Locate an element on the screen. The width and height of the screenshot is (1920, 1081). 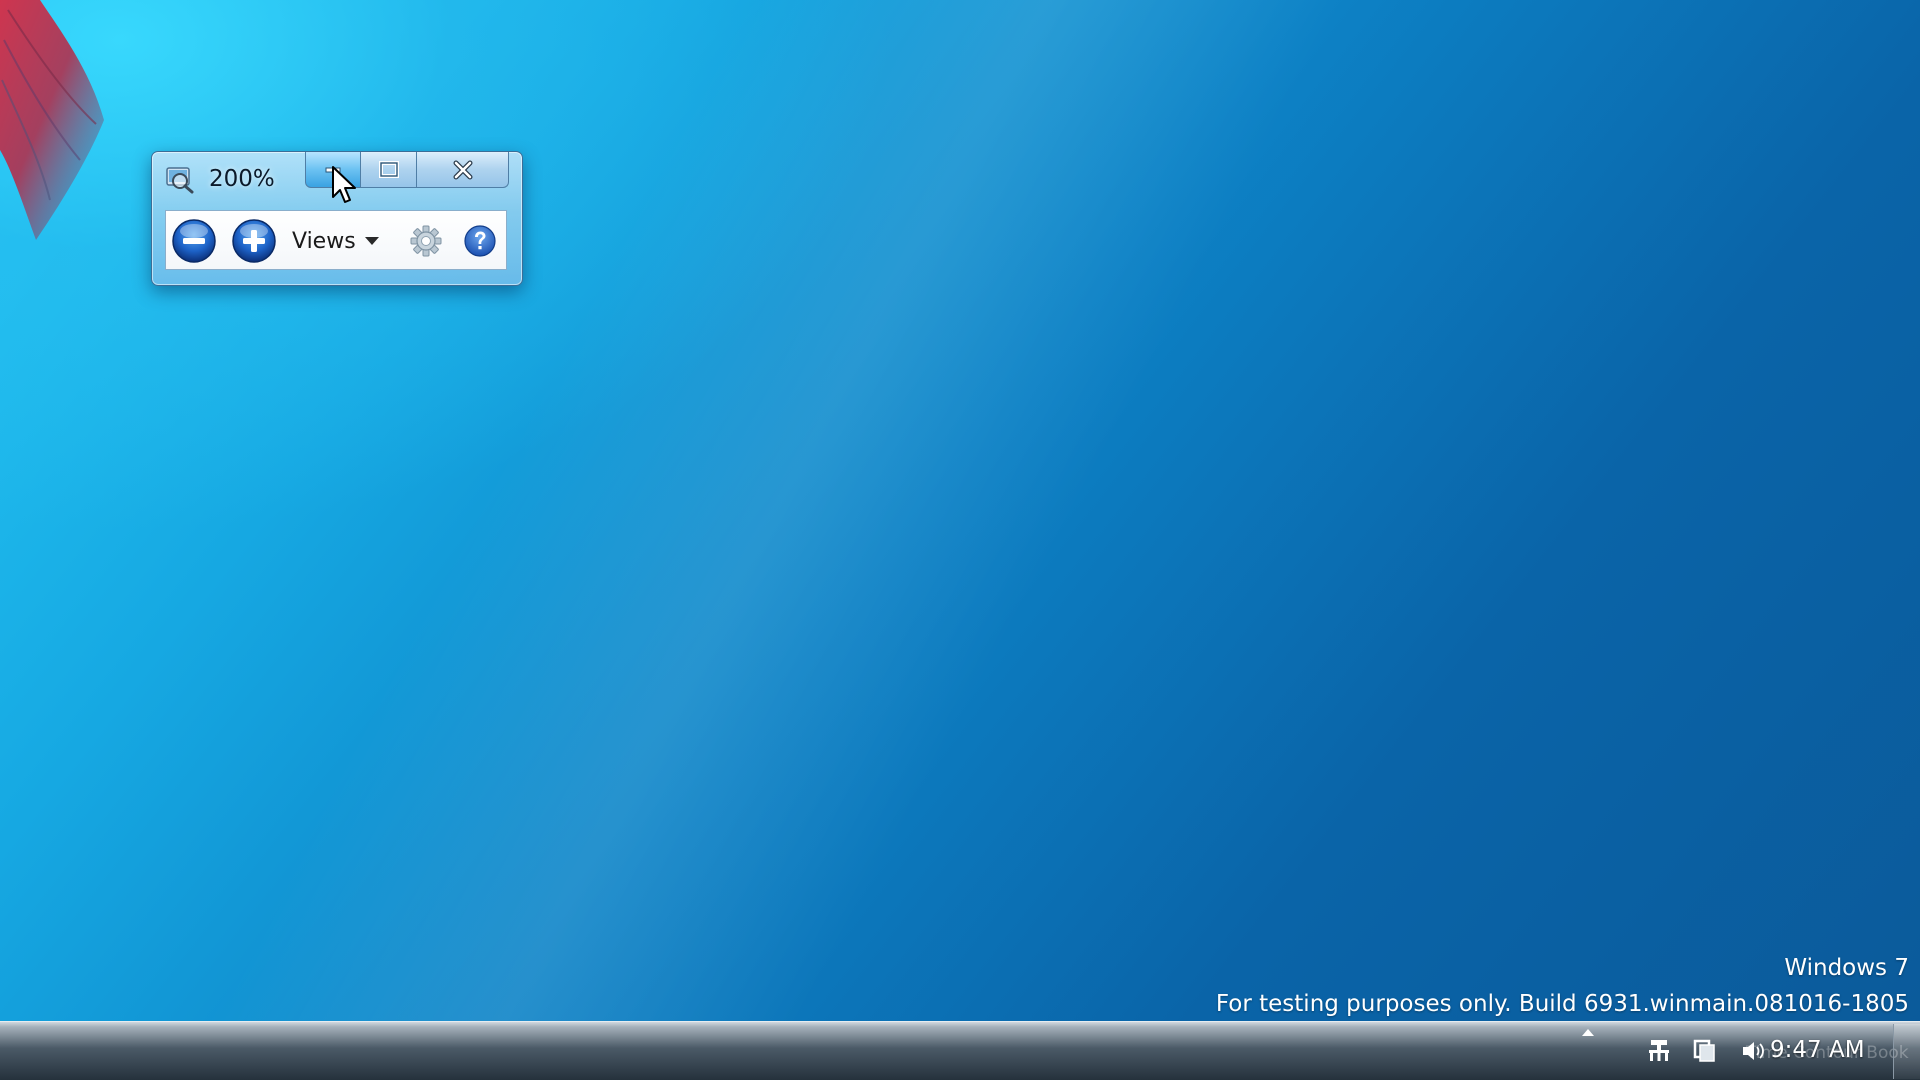
maximize-button is located at coordinates (388, 170).